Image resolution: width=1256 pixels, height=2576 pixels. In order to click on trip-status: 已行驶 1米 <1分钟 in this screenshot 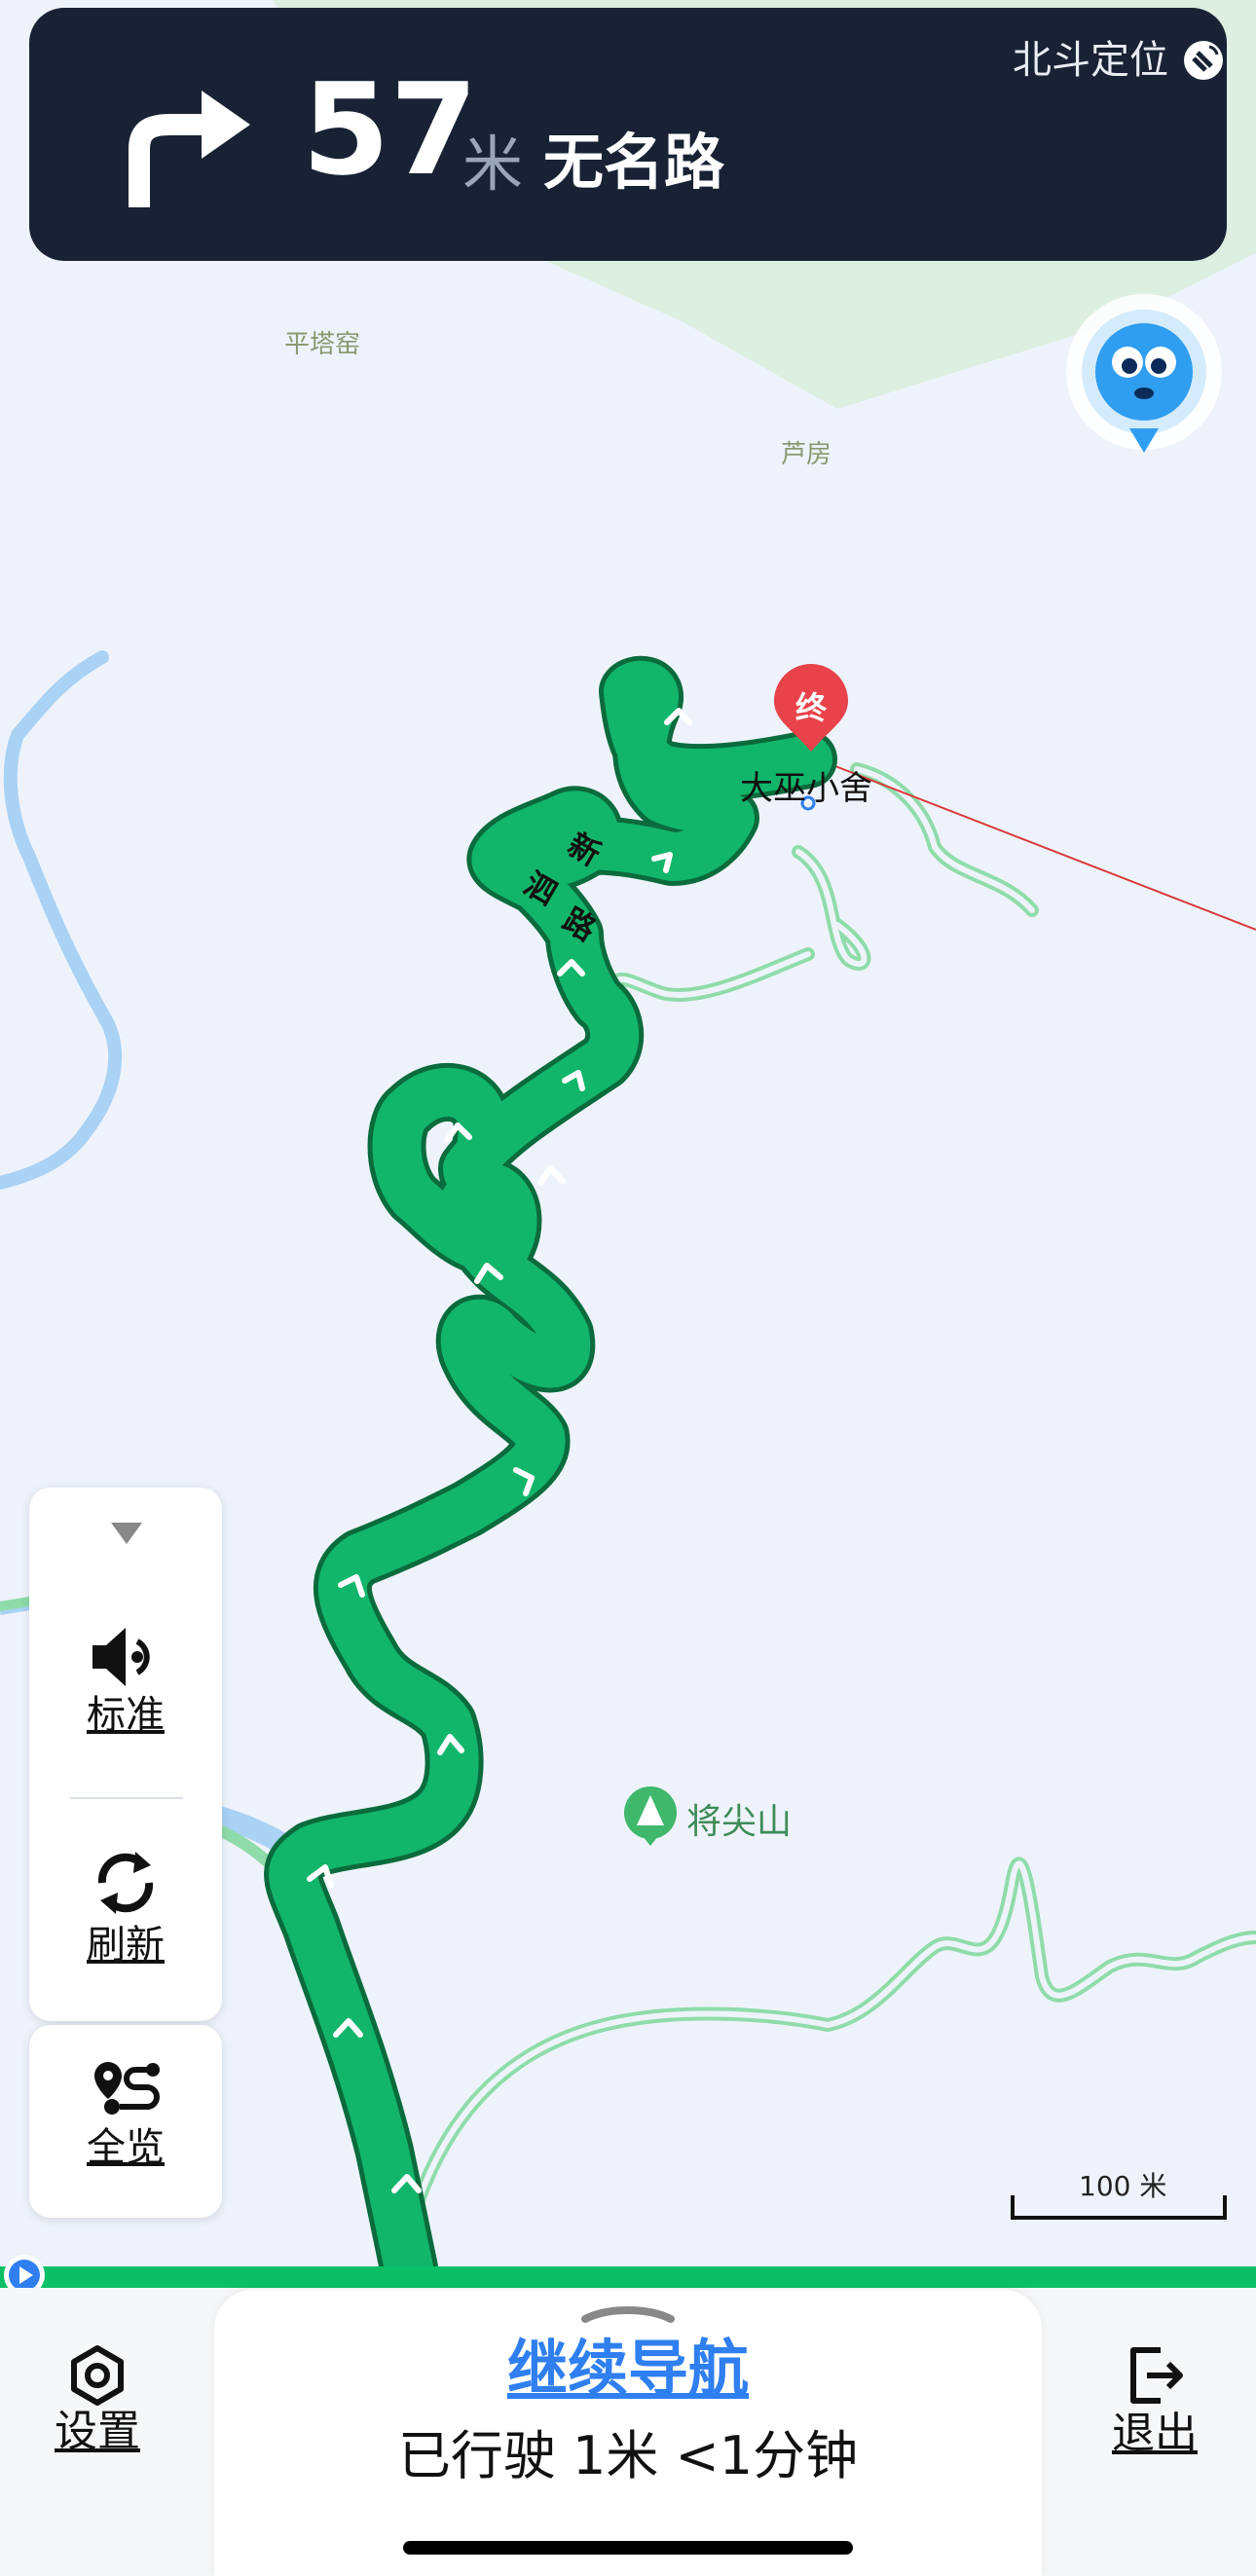, I will do `click(628, 2455)`.